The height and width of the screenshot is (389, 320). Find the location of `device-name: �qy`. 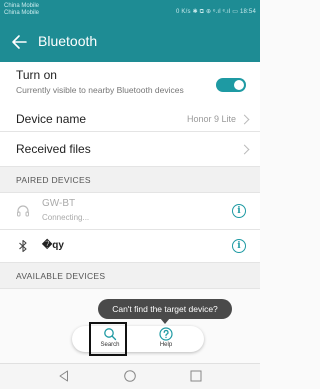

device-name: �qy is located at coordinates (53, 245).